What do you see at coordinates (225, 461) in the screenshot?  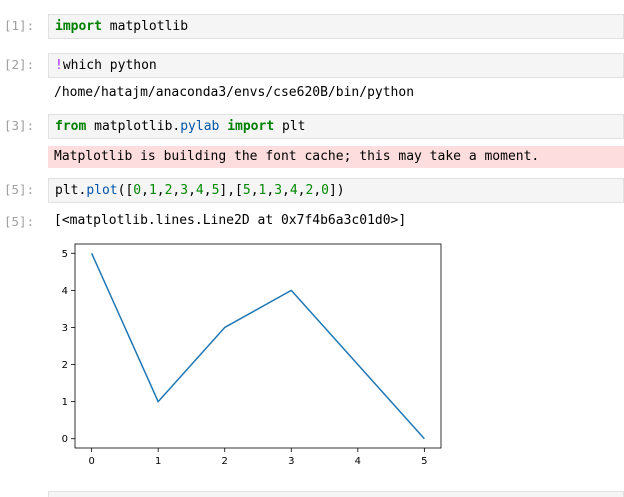 I see `x-tick-label: 2` at bounding box center [225, 461].